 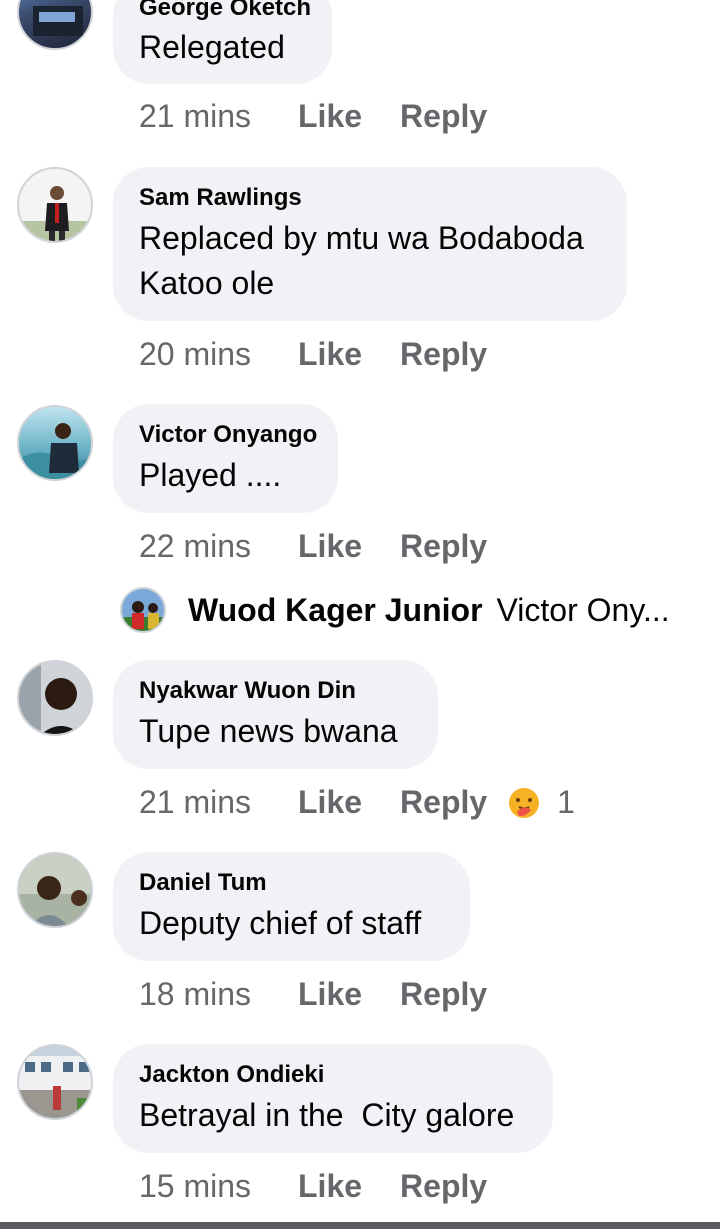 I want to click on comment-time: 22 mins, so click(x=218, y=546).